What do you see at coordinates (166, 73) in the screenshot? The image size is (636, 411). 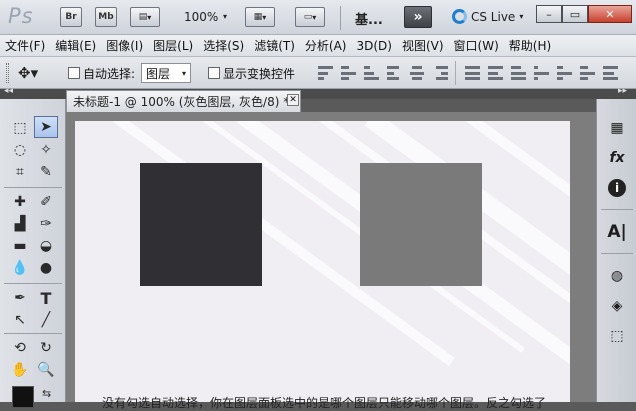 I see `auto-select-dropdown: 图层 ▾` at bounding box center [166, 73].